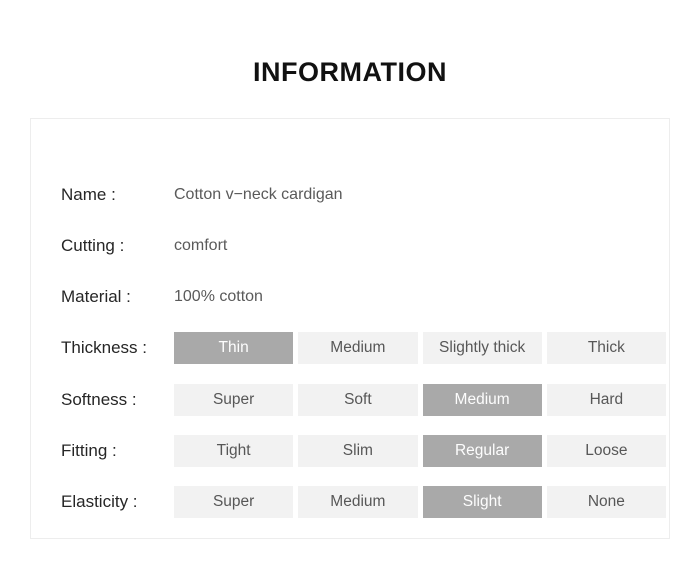  Describe the element at coordinates (358, 400) in the screenshot. I see `option-cell: Soft` at that location.